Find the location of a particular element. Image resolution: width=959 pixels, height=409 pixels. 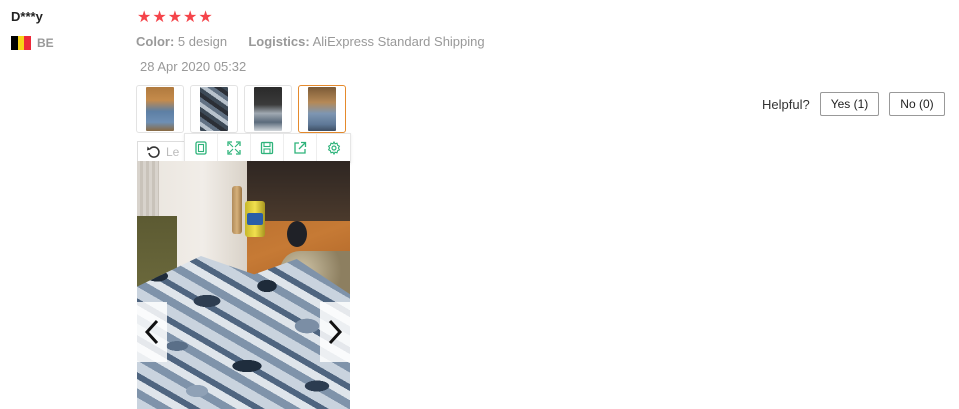

settings-icon is located at coordinates (333, 148).